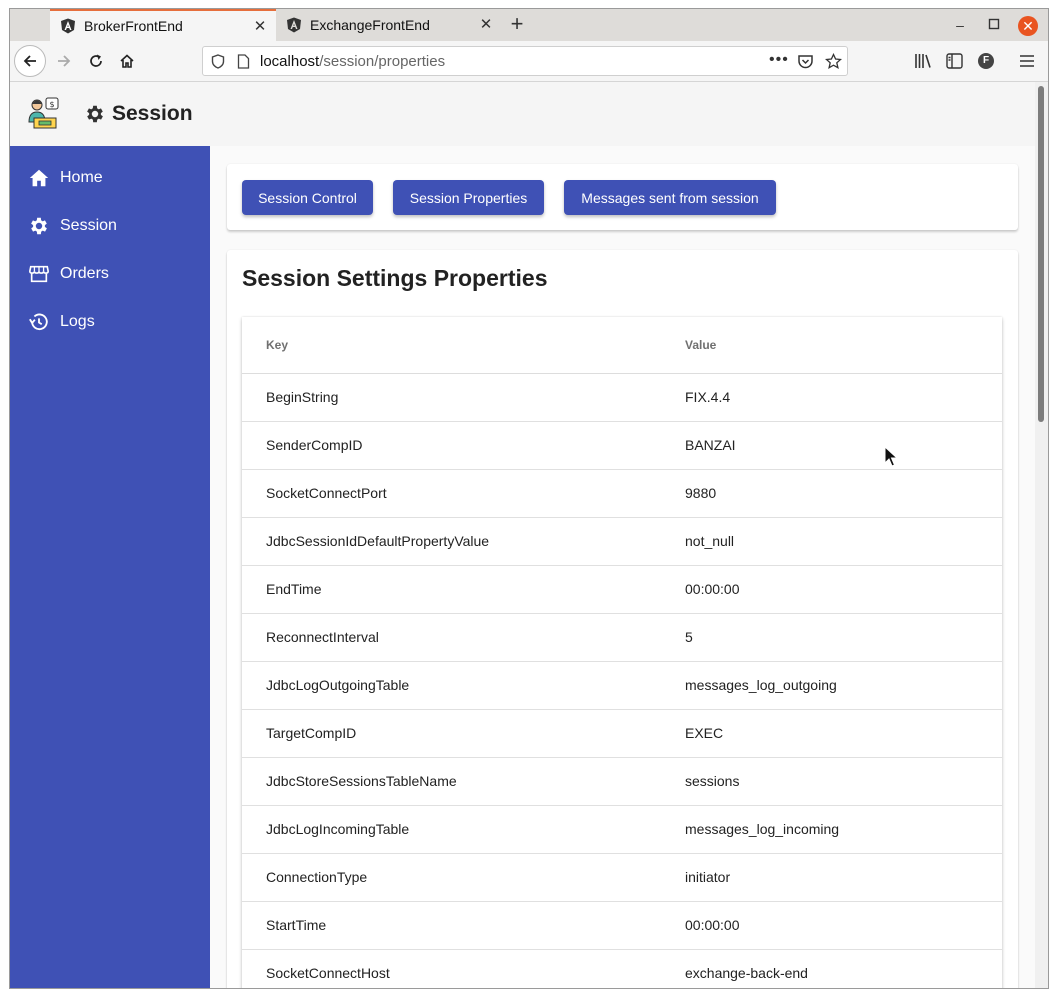  What do you see at coordinates (77, 321) in the screenshot?
I see `sidebar-item-label: Logs` at bounding box center [77, 321].